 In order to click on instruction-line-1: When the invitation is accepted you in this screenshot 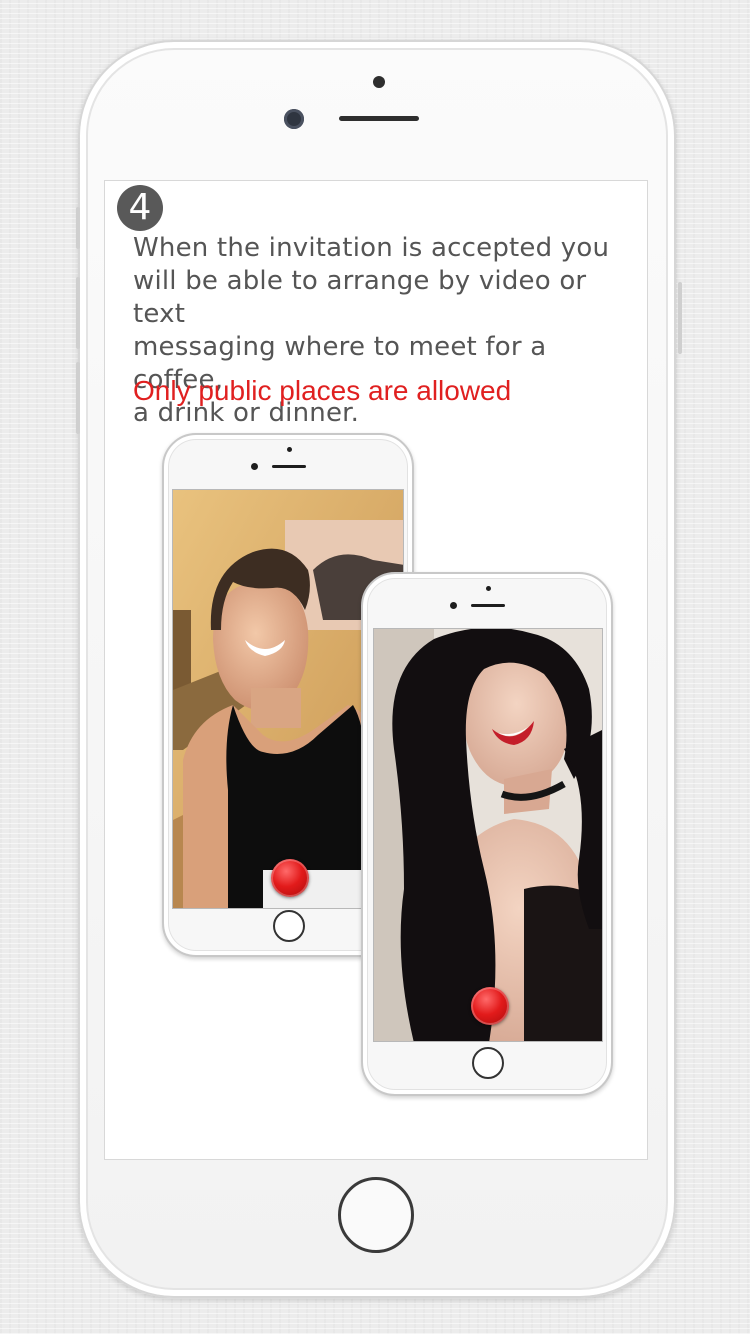, I will do `click(371, 248)`.